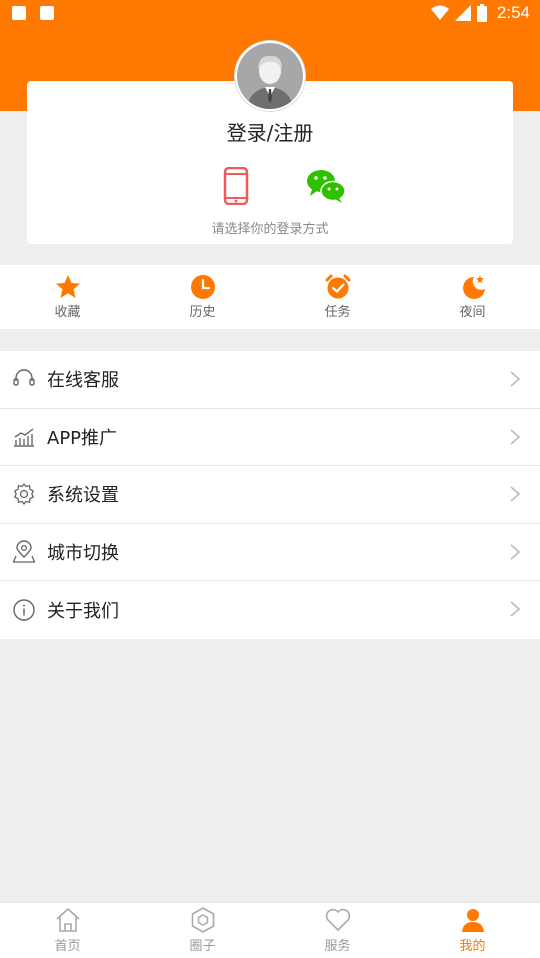 This screenshot has width=540, height=958. I want to click on menu-item-online-service: 在线客服, so click(270, 380).